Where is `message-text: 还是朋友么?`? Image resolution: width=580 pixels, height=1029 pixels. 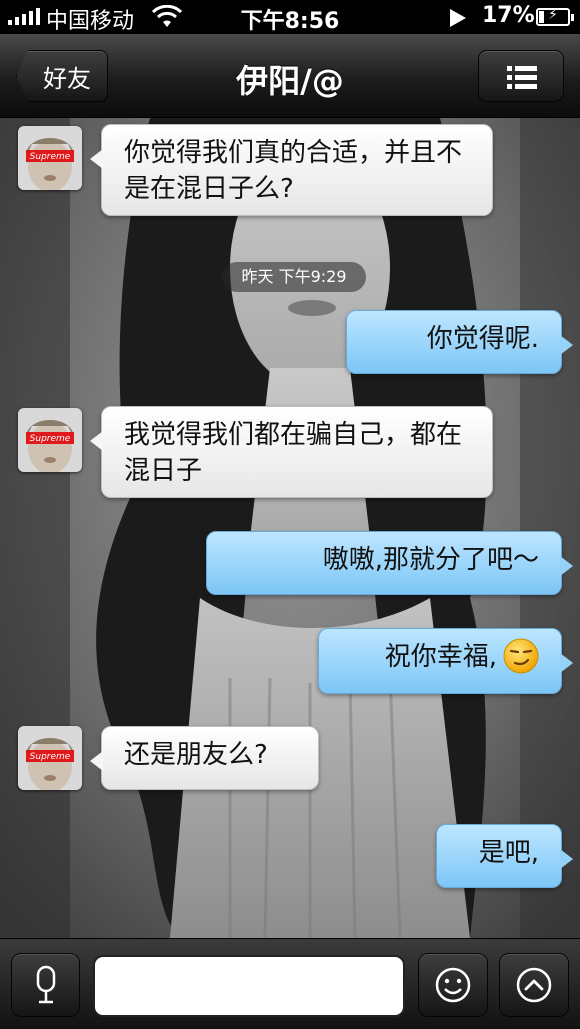 message-text: 还是朋友么? is located at coordinates (196, 755).